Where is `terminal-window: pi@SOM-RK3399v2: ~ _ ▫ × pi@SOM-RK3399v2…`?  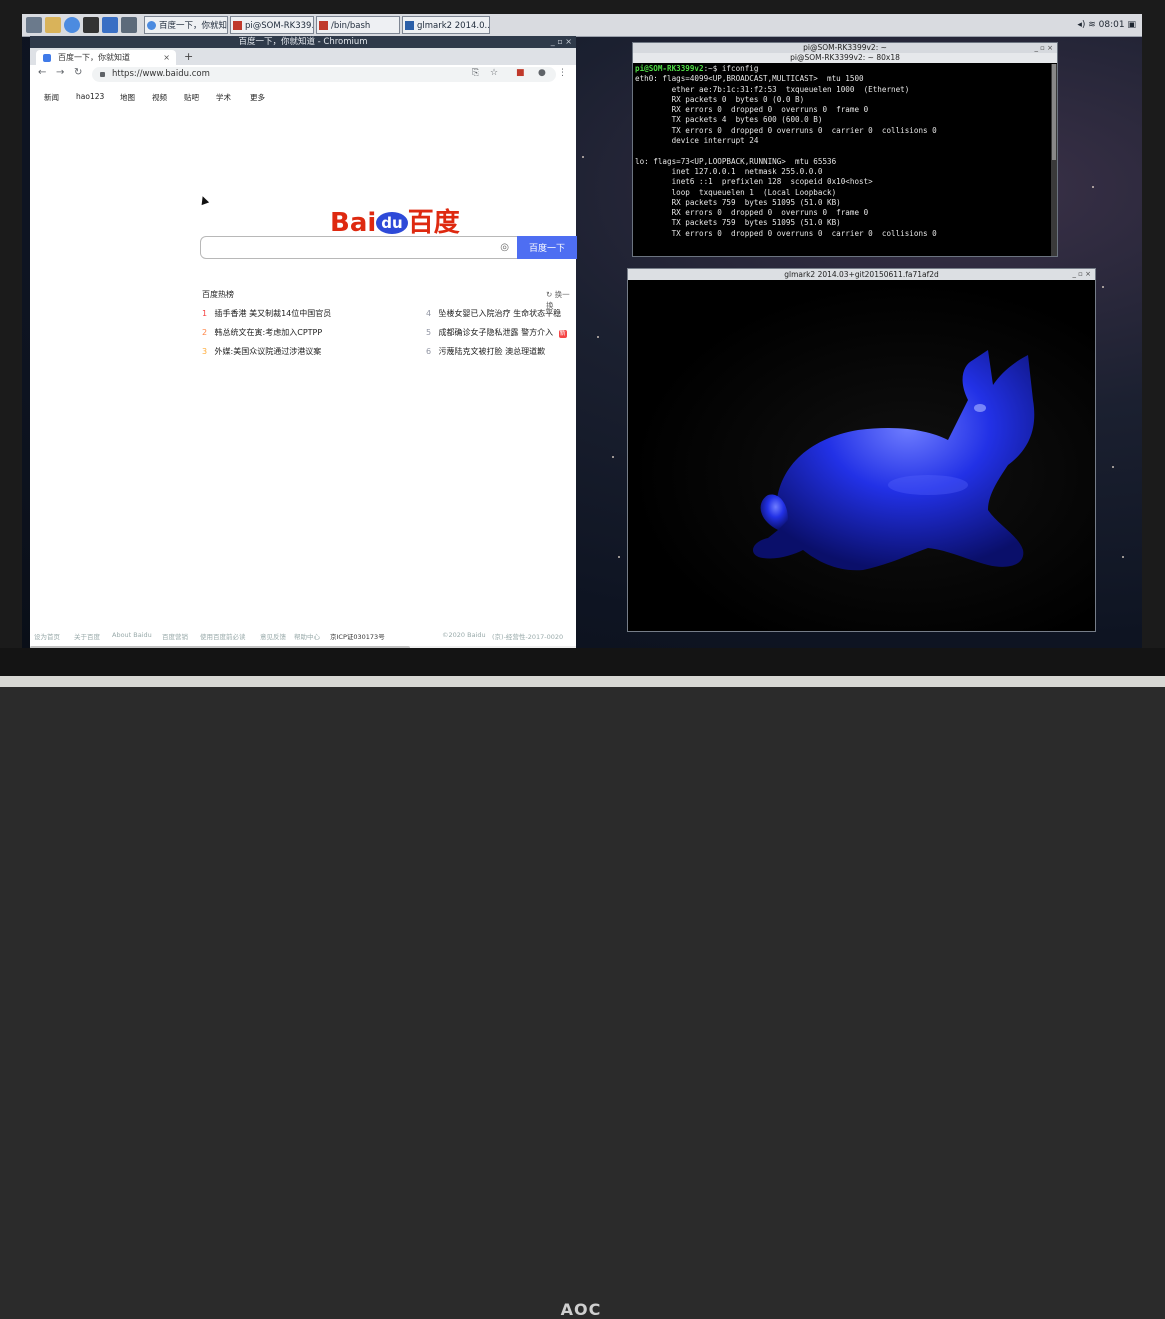 terminal-window: pi@SOM-RK3399v2: ~ _ ▫ × pi@SOM-RK3399v2… is located at coordinates (845, 149).